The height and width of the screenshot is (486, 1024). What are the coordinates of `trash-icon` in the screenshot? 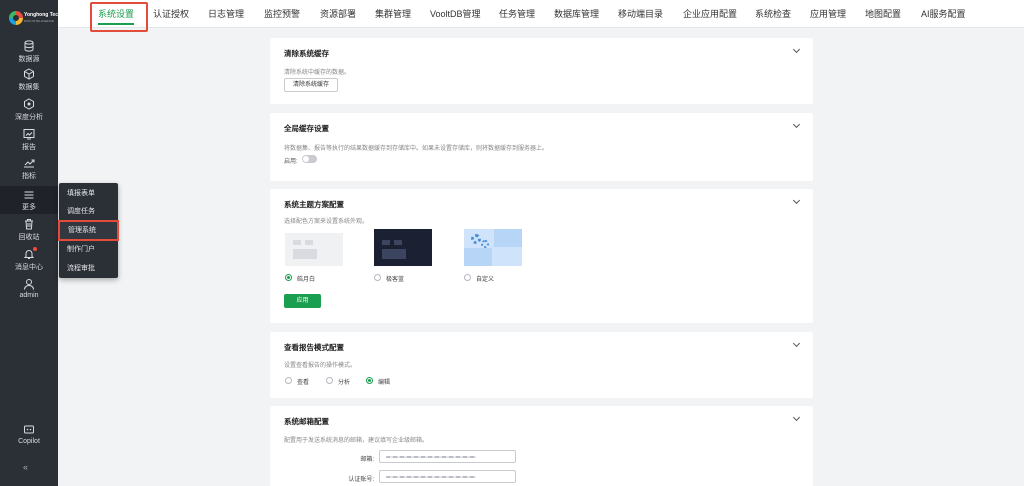 It's located at (29, 224).